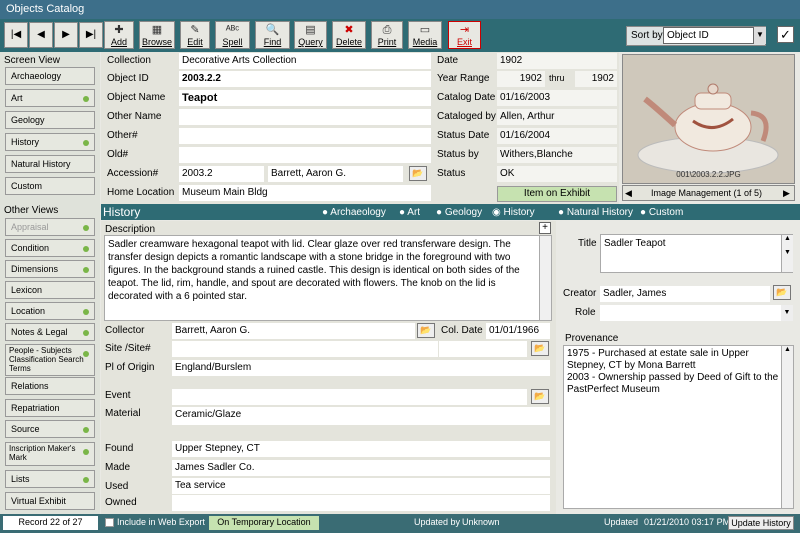  What do you see at coordinates (35, 269) in the screenshot?
I see `nav-item-label: Dimensions` at bounding box center [35, 269].